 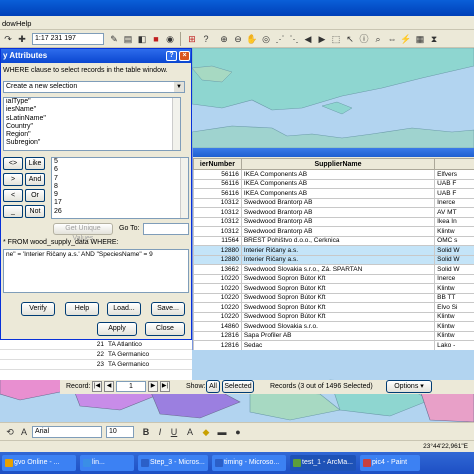 I want to click on zoom-out-icon: ⊖, so click(x=238, y=39).